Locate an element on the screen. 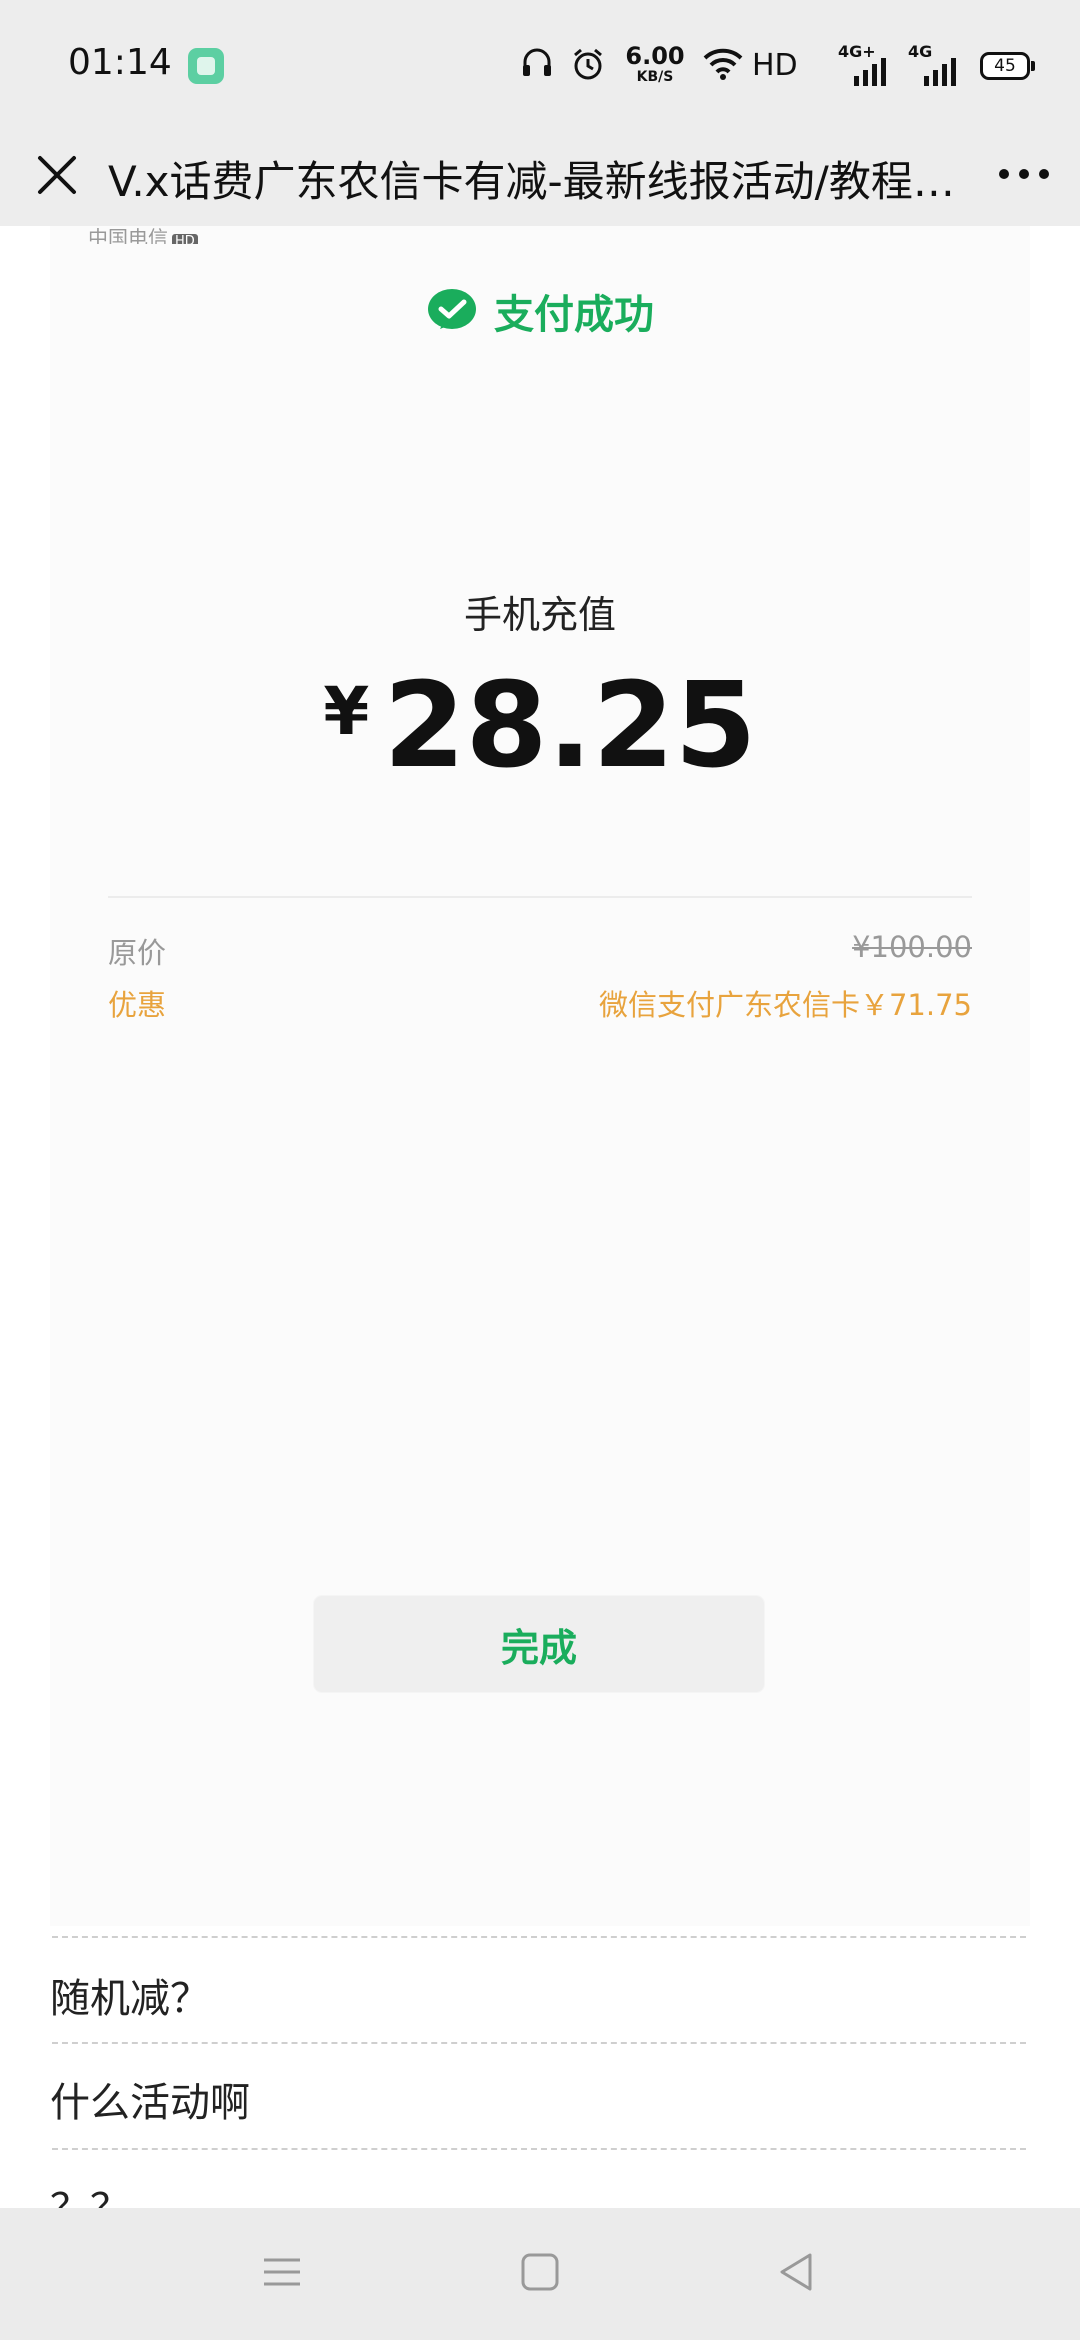  hd-label: HD is located at coordinates (775, 65).